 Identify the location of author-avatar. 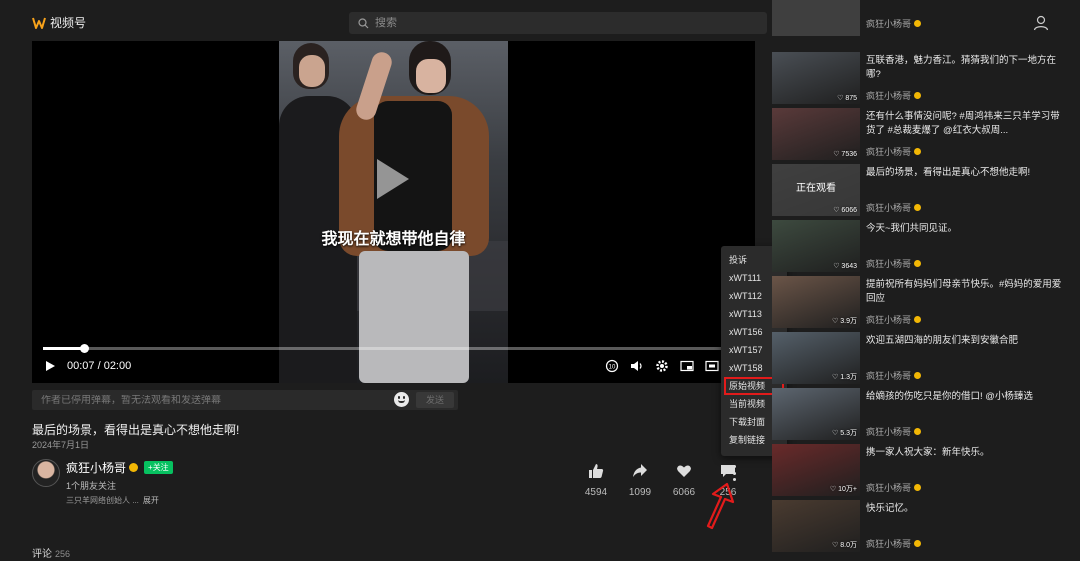
(46, 473).